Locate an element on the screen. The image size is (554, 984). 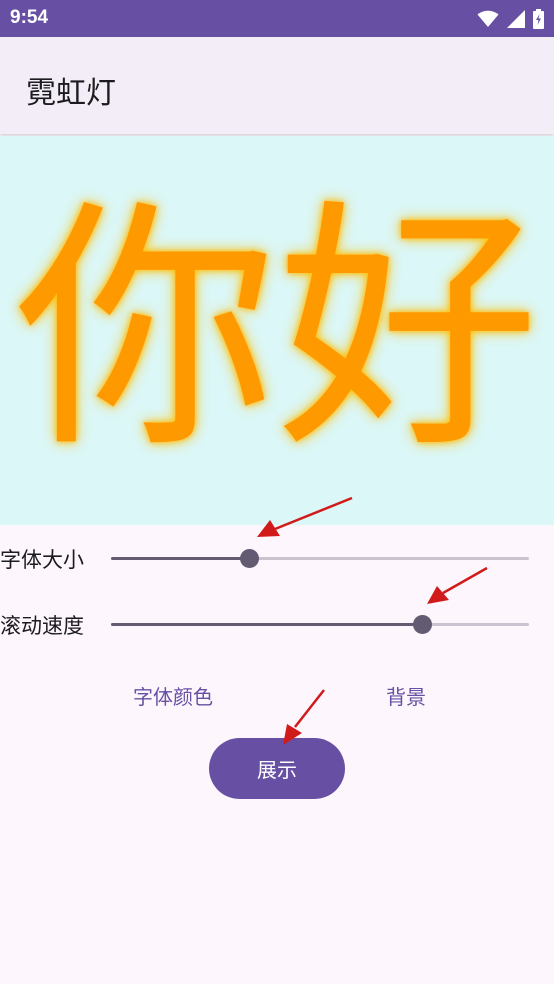
status-bar: 9:54 is located at coordinates (277, 18).